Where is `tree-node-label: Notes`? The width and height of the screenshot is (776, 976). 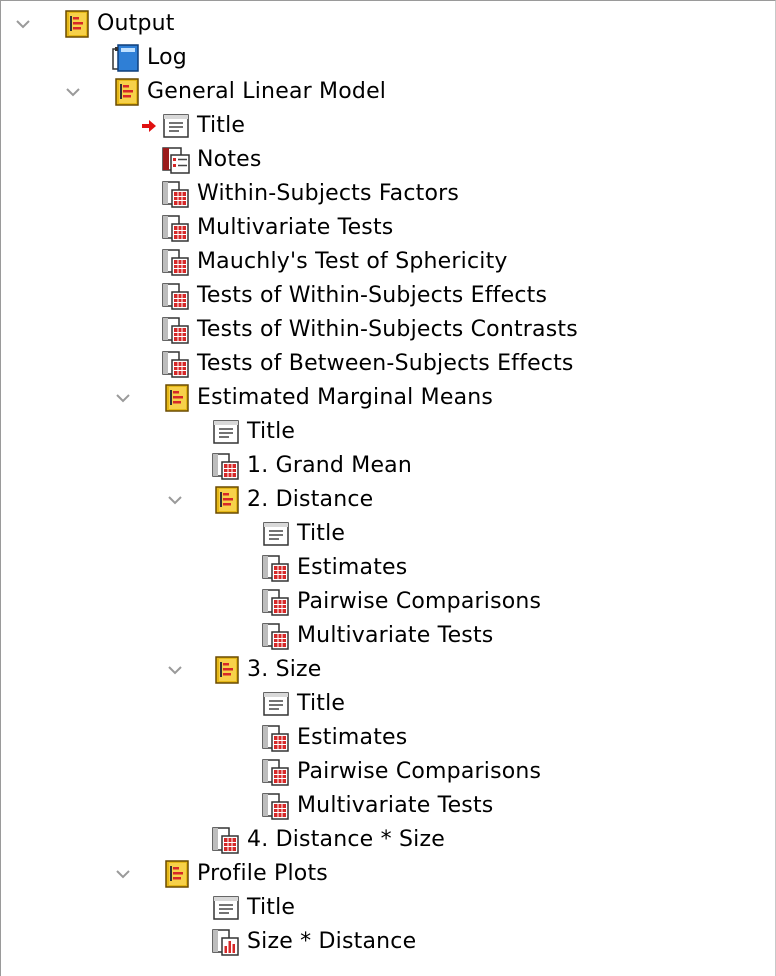
tree-node-label: Notes is located at coordinates (229, 159).